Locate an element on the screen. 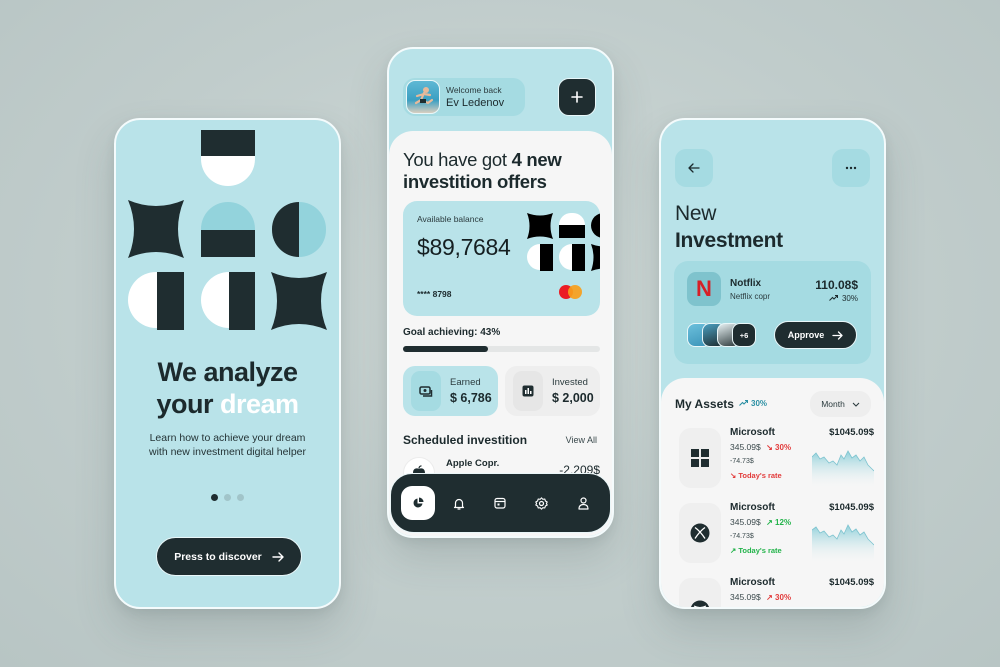  asset-change-value: 12% is located at coordinates (783, 522).